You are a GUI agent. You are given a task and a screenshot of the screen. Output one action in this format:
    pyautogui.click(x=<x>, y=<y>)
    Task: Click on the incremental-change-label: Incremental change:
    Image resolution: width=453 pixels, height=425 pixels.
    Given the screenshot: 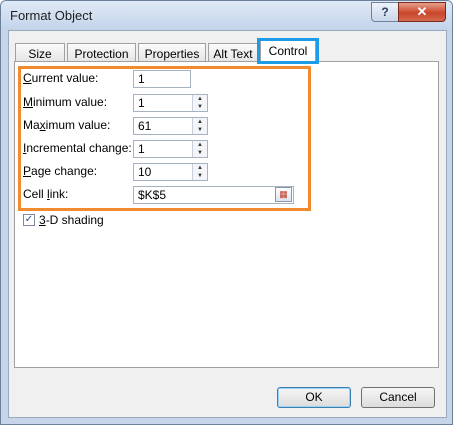 What is the action you would take?
    pyautogui.click(x=77, y=148)
    